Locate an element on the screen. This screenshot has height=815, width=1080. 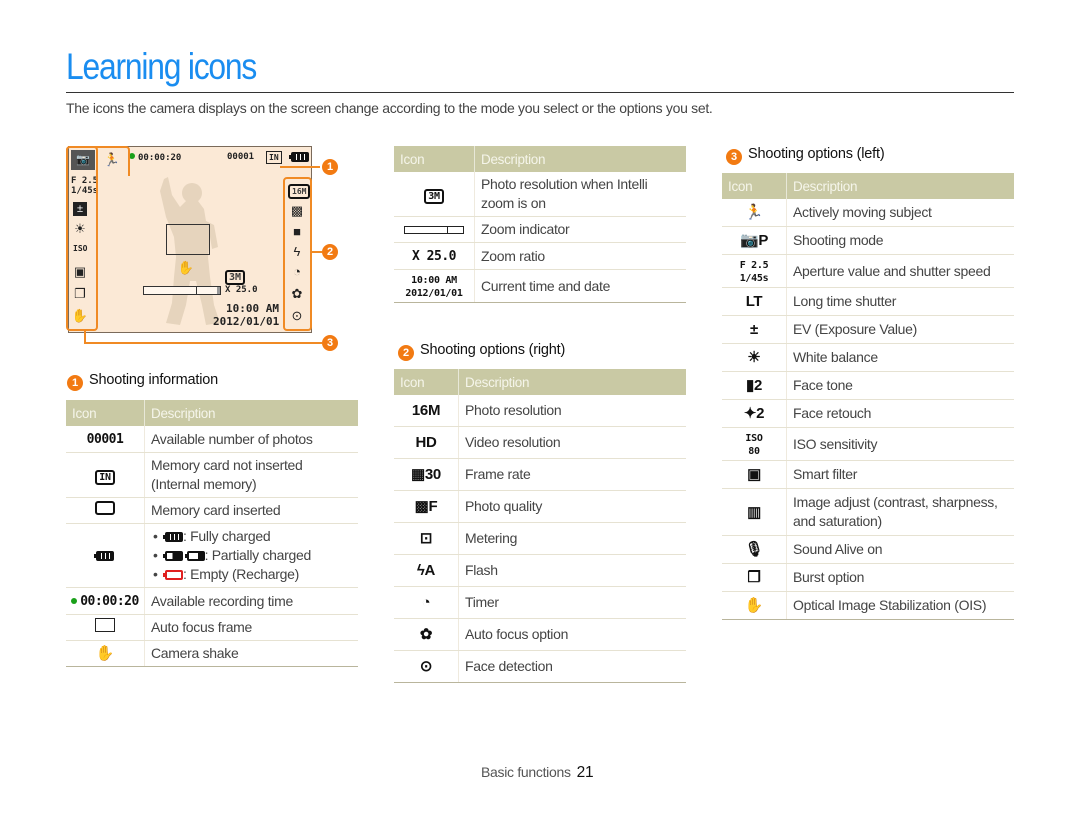
iso-icon-line2: 80 is located at coordinates (754, 451).